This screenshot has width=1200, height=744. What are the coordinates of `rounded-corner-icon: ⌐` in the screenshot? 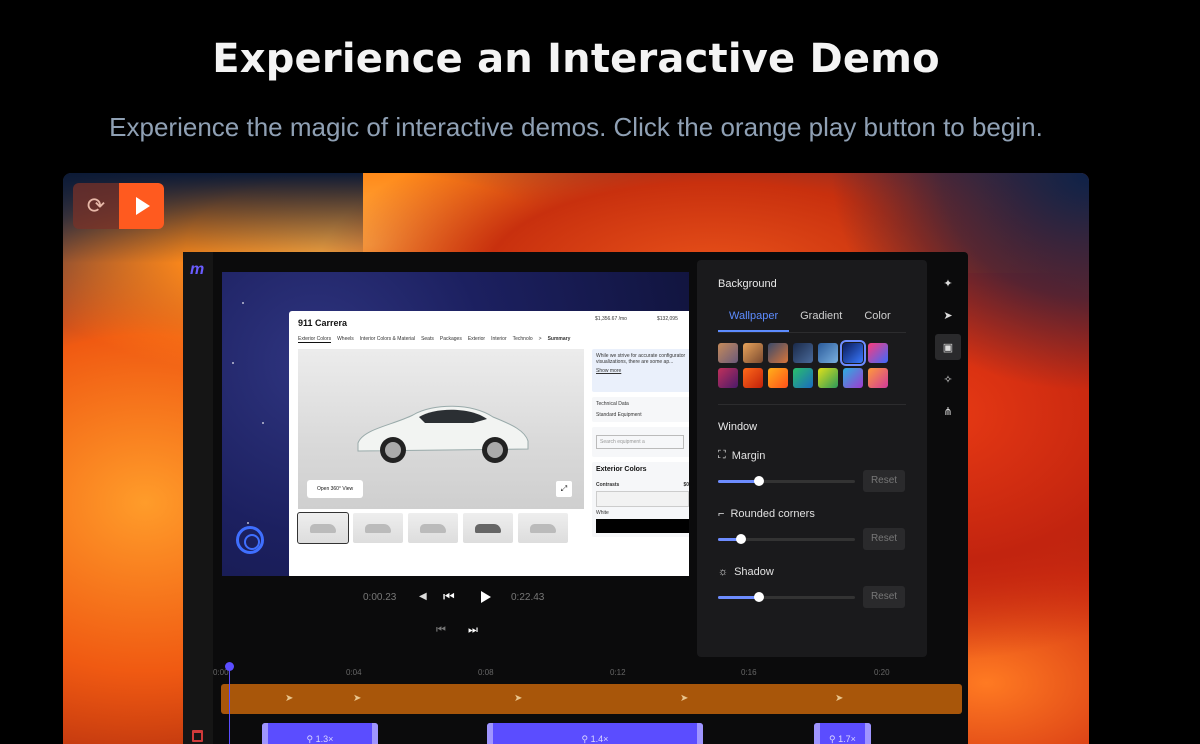 It's located at (721, 514).